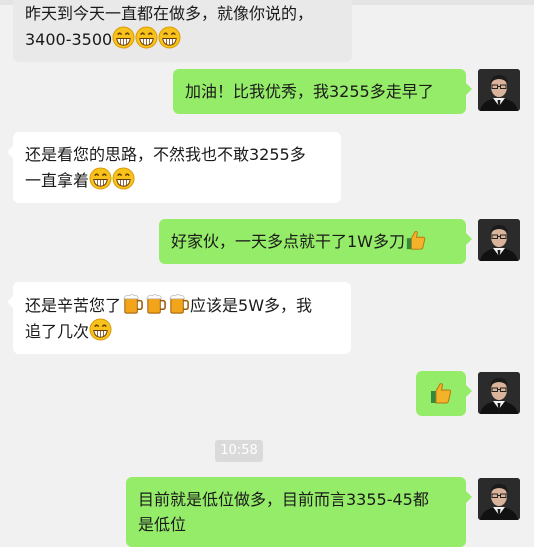  Describe the element at coordinates (182, 331) in the screenshot. I see `message-text-line-2: 追了几次` at that location.